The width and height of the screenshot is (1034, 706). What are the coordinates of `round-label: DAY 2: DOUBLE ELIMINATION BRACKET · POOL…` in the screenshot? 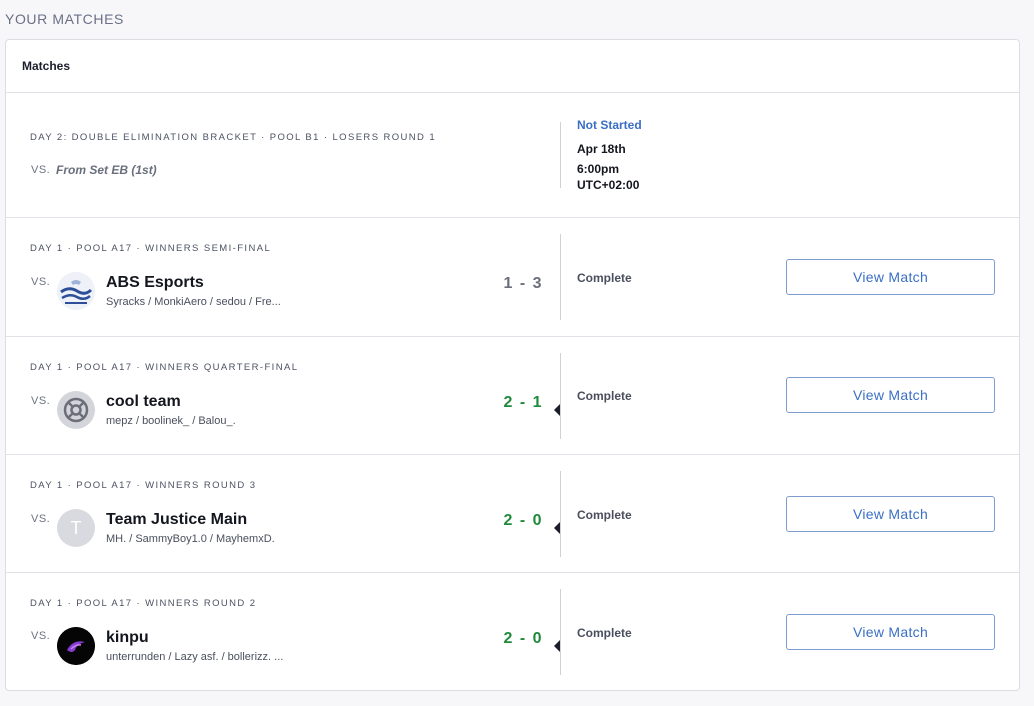 It's located at (233, 137).